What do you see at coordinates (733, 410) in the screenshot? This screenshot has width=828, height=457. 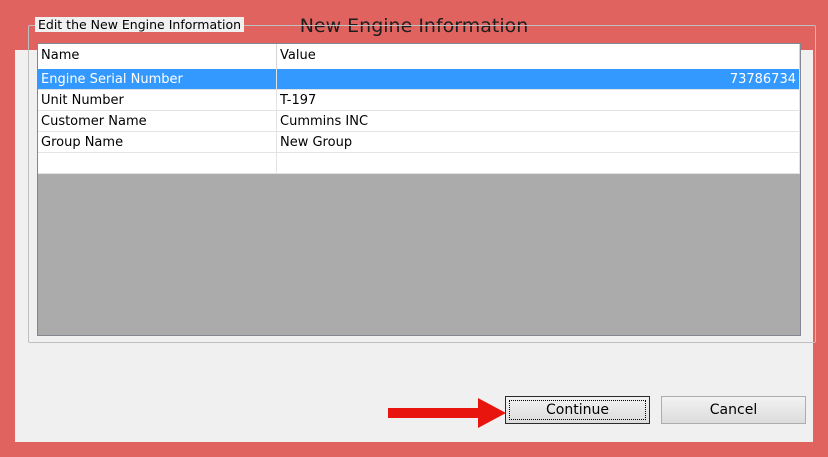 I see `cancel-button: Cancel` at bounding box center [733, 410].